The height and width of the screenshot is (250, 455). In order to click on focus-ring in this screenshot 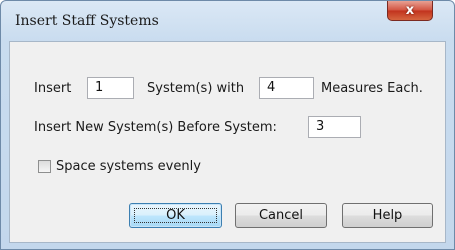, I will do `click(175, 215)`.